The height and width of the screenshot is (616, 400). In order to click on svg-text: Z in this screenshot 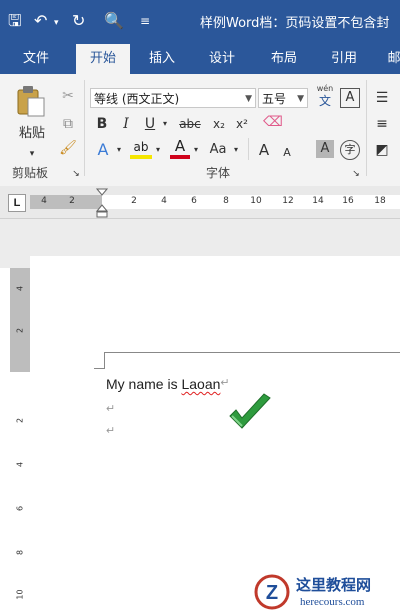, I will do `click(272, 593)`.